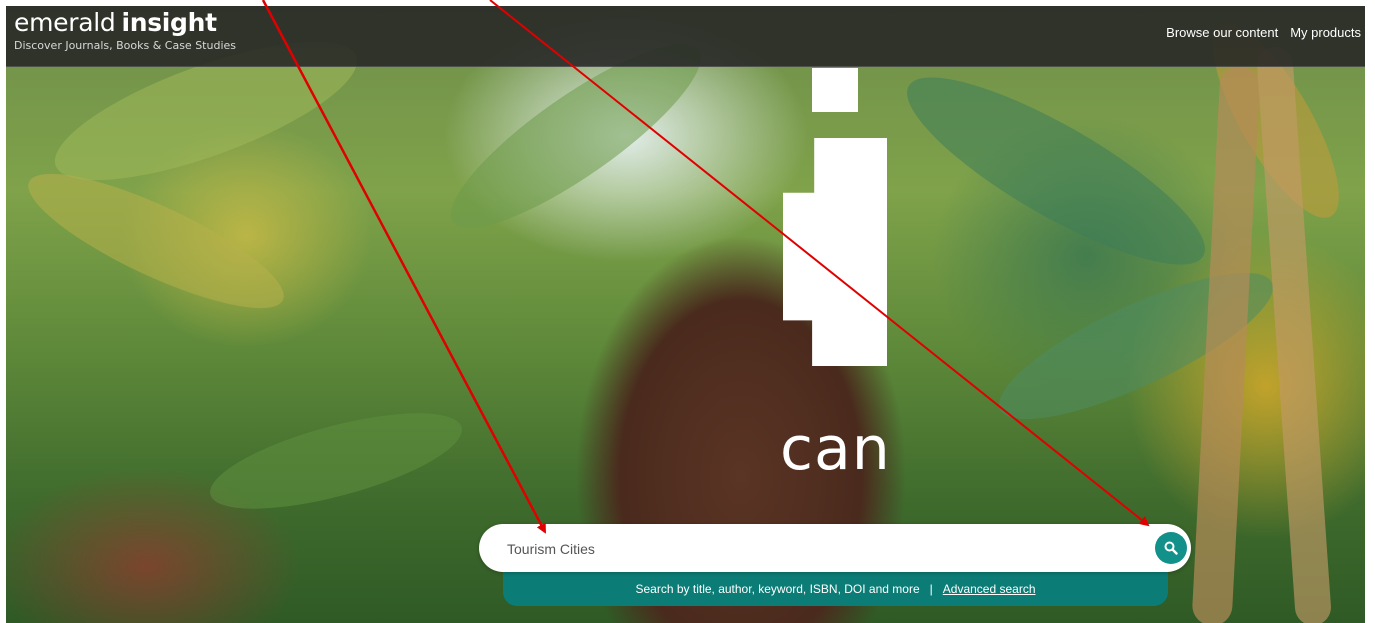 This screenshot has height=623, width=1375. What do you see at coordinates (1325, 32) in the screenshot?
I see `nav-my-products: My products` at bounding box center [1325, 32].